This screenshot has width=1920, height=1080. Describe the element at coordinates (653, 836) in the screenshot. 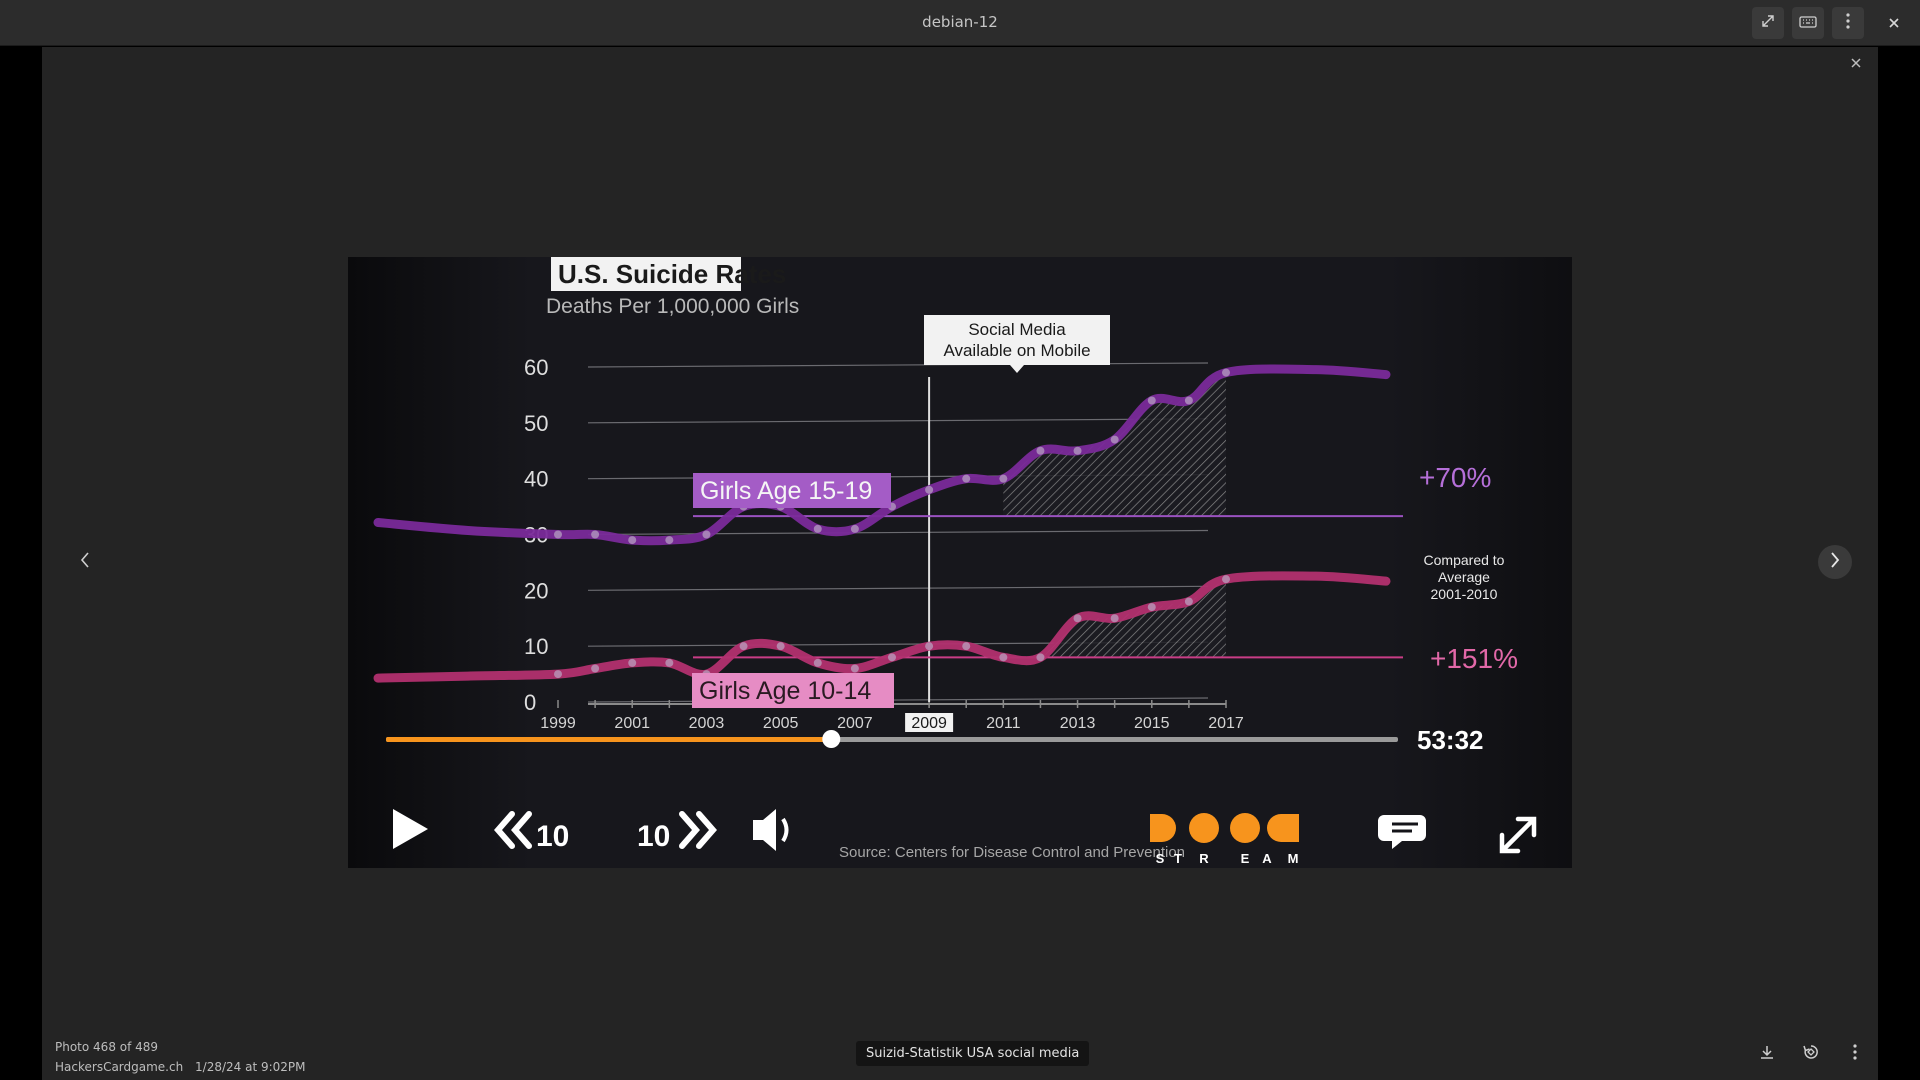

I see `forward-seconds: 10` at that location.